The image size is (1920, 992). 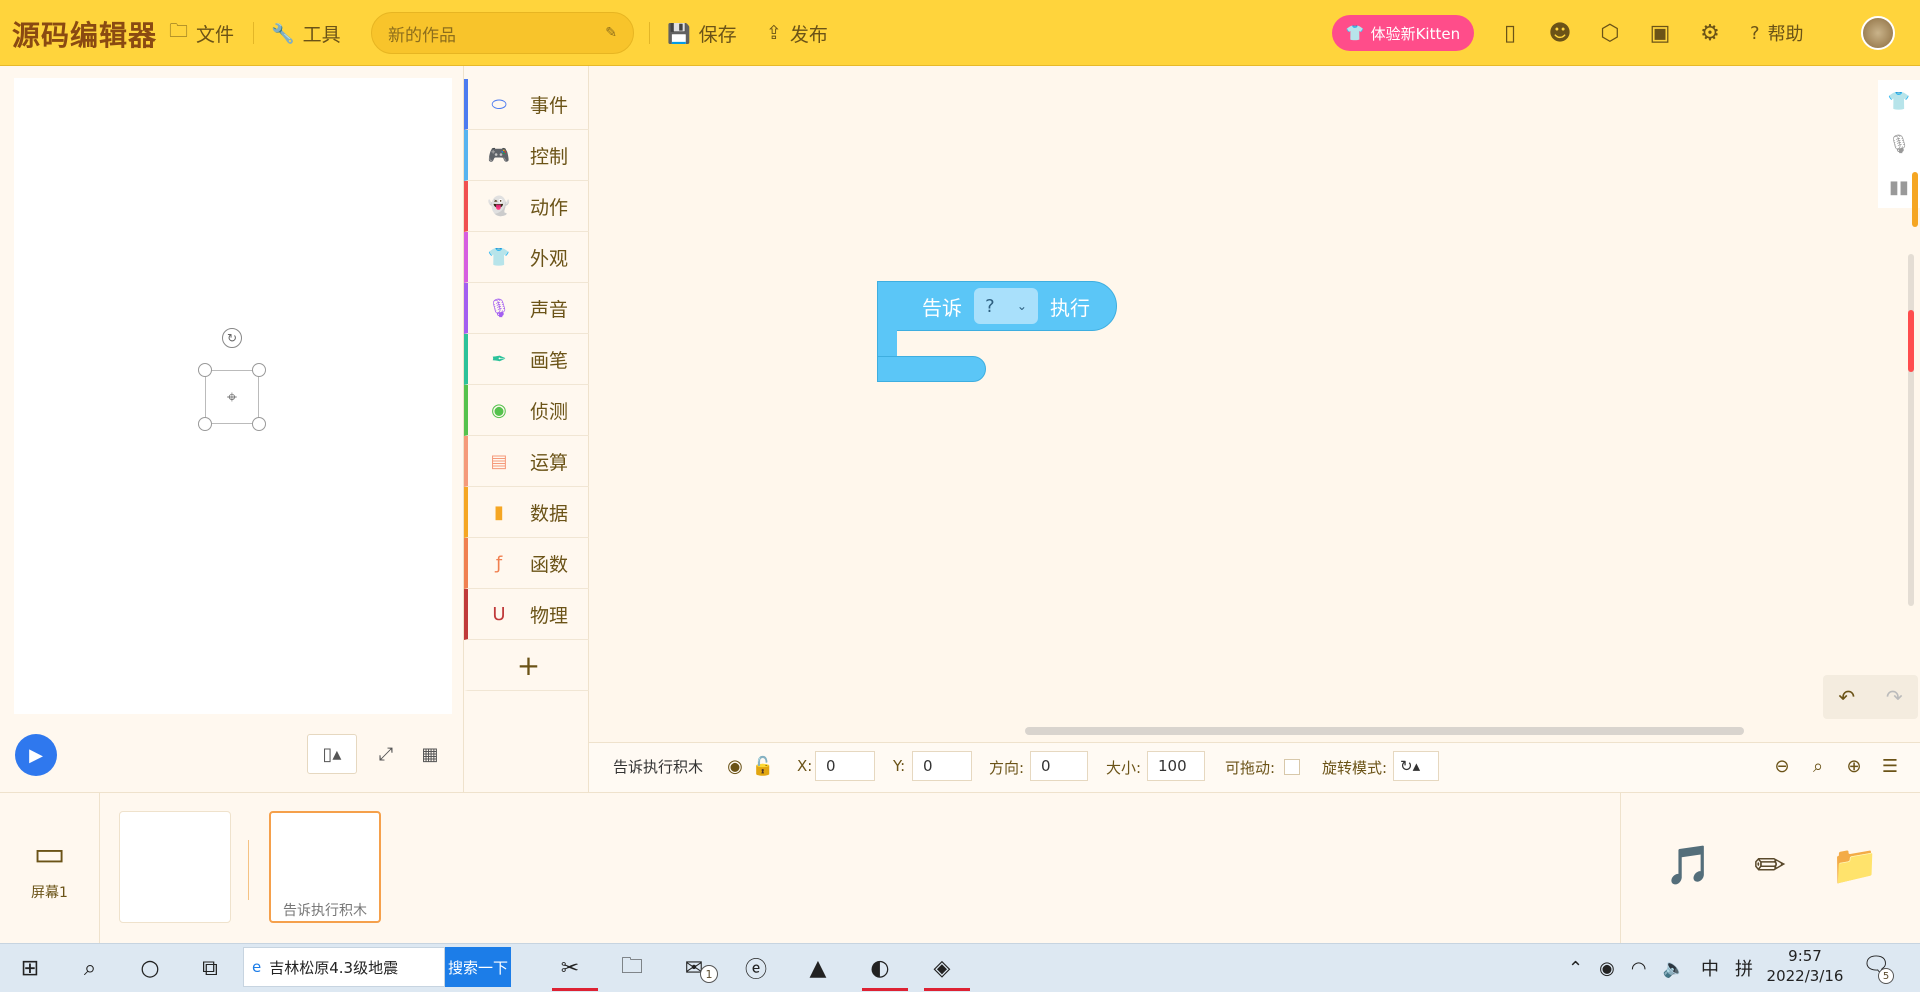 I want to click on publish-button: ⇪ 发布, so click(x=797, y=33).